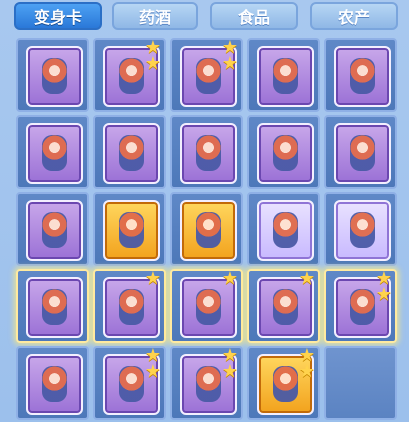  What do you see at coordinates (155, 16) in the screenshot?
I see `tab-medicine-wine: 药酒` at bounding box center [155, 16].